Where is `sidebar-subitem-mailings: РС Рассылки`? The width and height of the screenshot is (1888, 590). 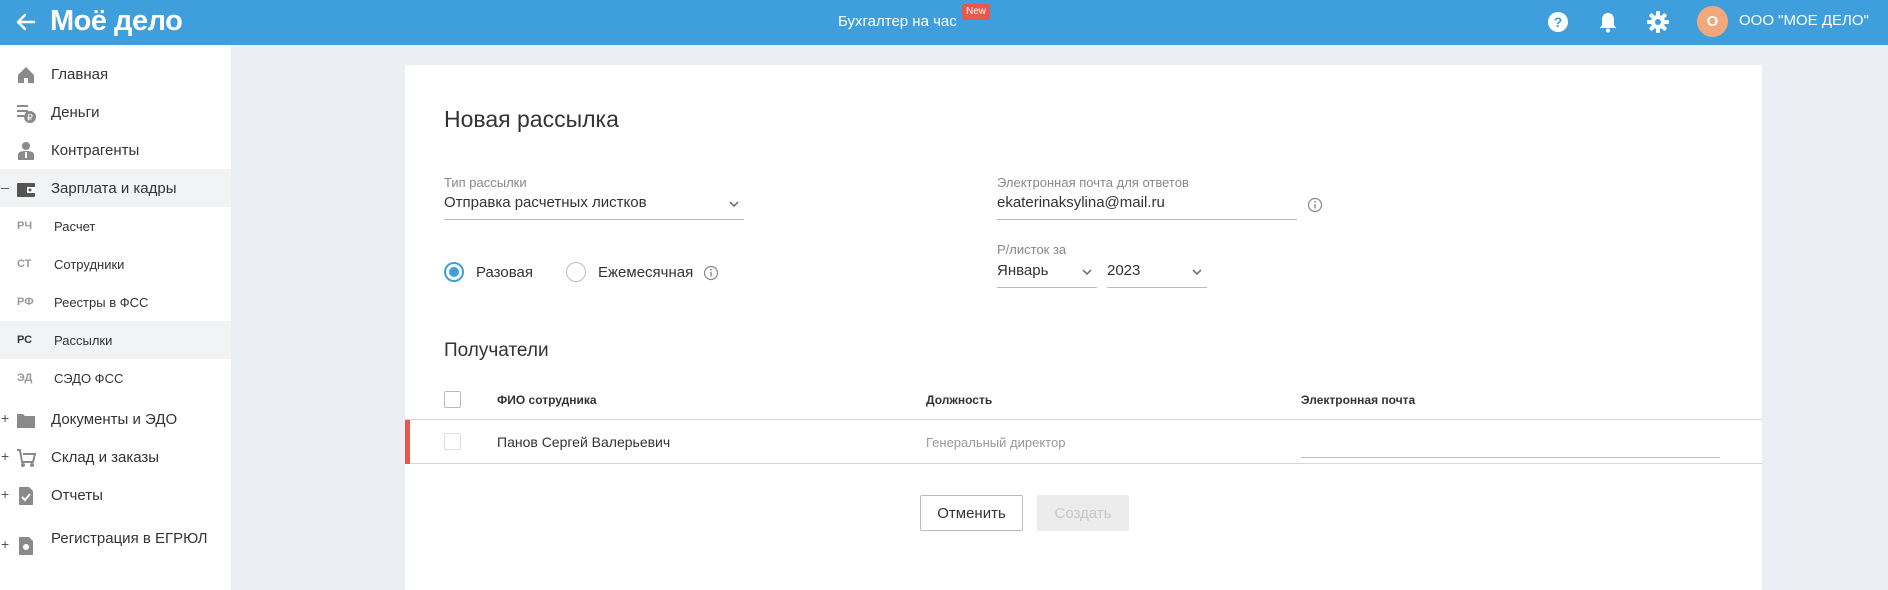 sidebar-subitem-mailings: РС Рассылки is located at coordinates (115, 340).